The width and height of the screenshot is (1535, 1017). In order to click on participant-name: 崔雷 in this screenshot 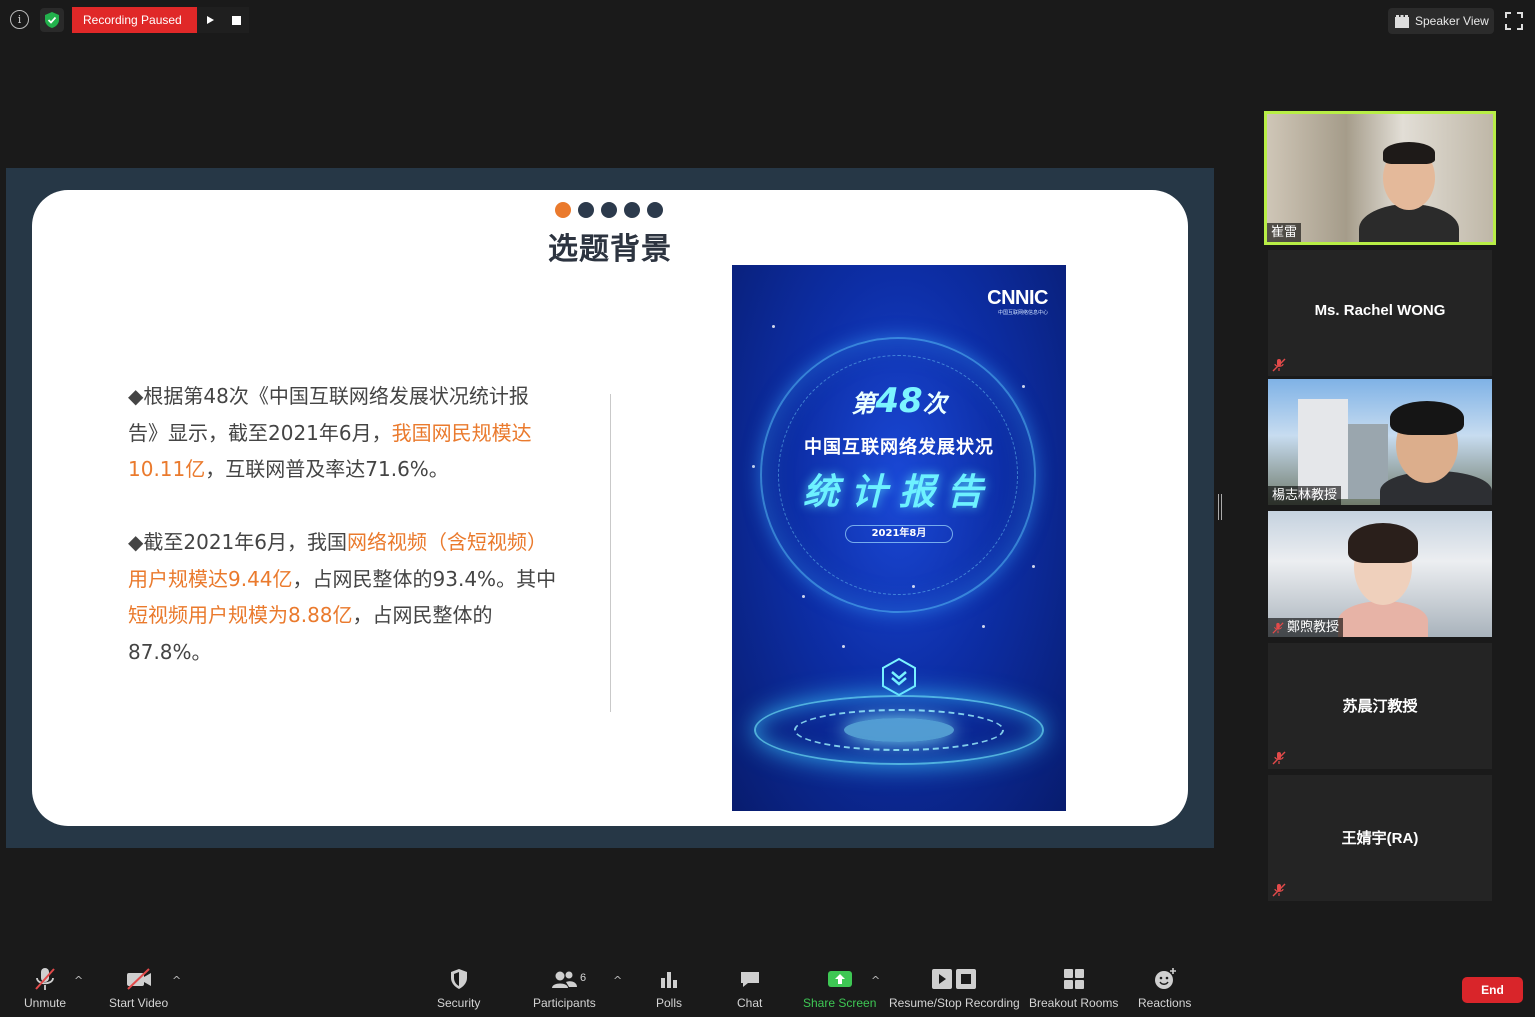, I will do `click(1284, 232)`.